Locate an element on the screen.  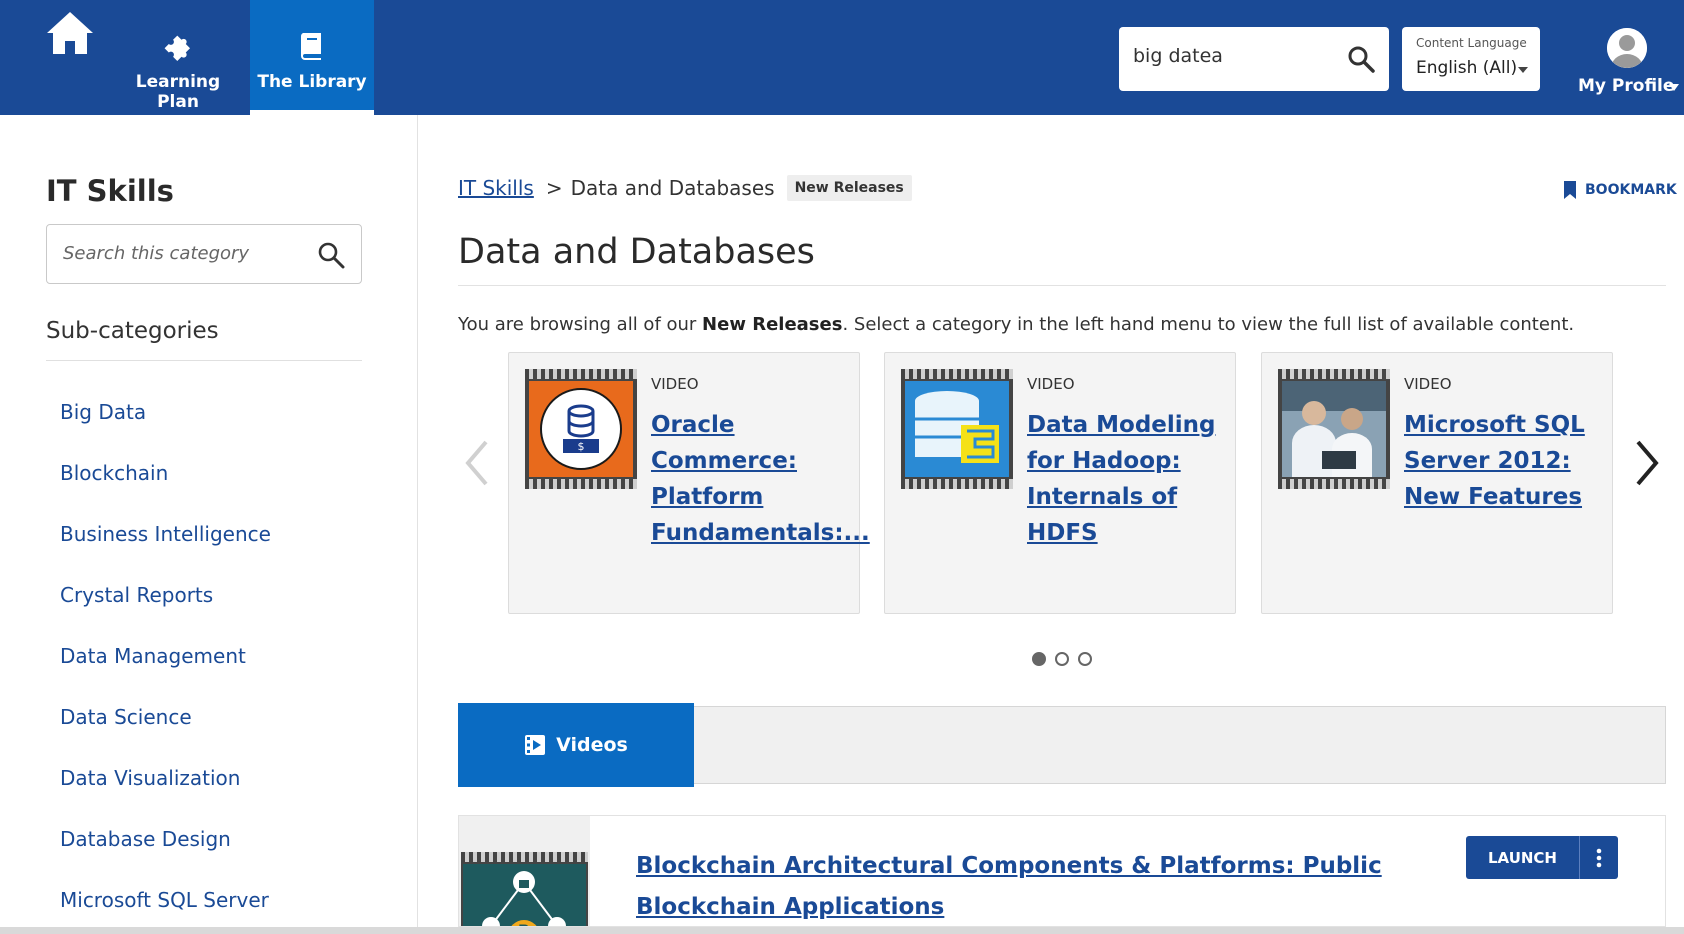
nav-the-library-label: The Library is located at coordinates (312, 82).